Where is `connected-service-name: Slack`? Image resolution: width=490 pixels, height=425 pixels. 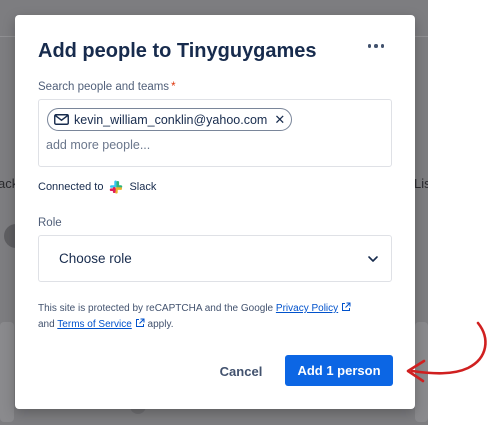
connected-service-name: Slack is located at coordinates (143, 187).